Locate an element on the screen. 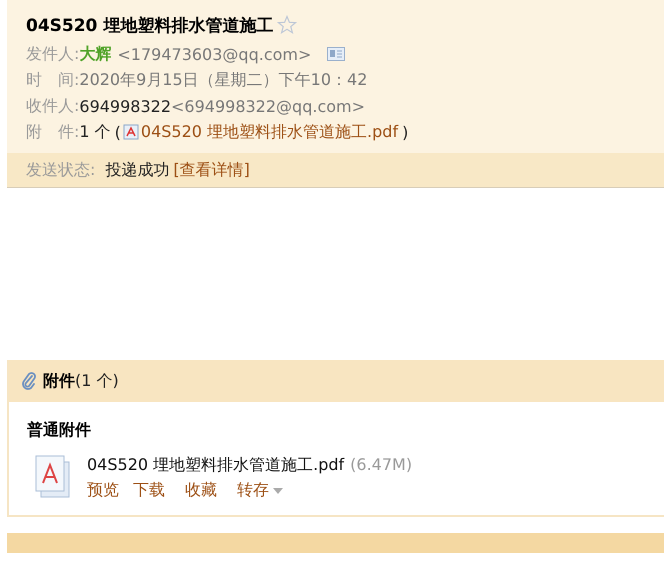 The height and width of the screenshot is (568, 664). attachments-count: (1 个) is located at coordinates (97, 381).